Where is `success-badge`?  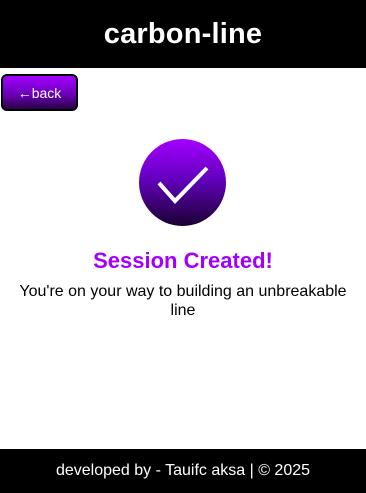 success-badge is located at coordinates (182, 182).